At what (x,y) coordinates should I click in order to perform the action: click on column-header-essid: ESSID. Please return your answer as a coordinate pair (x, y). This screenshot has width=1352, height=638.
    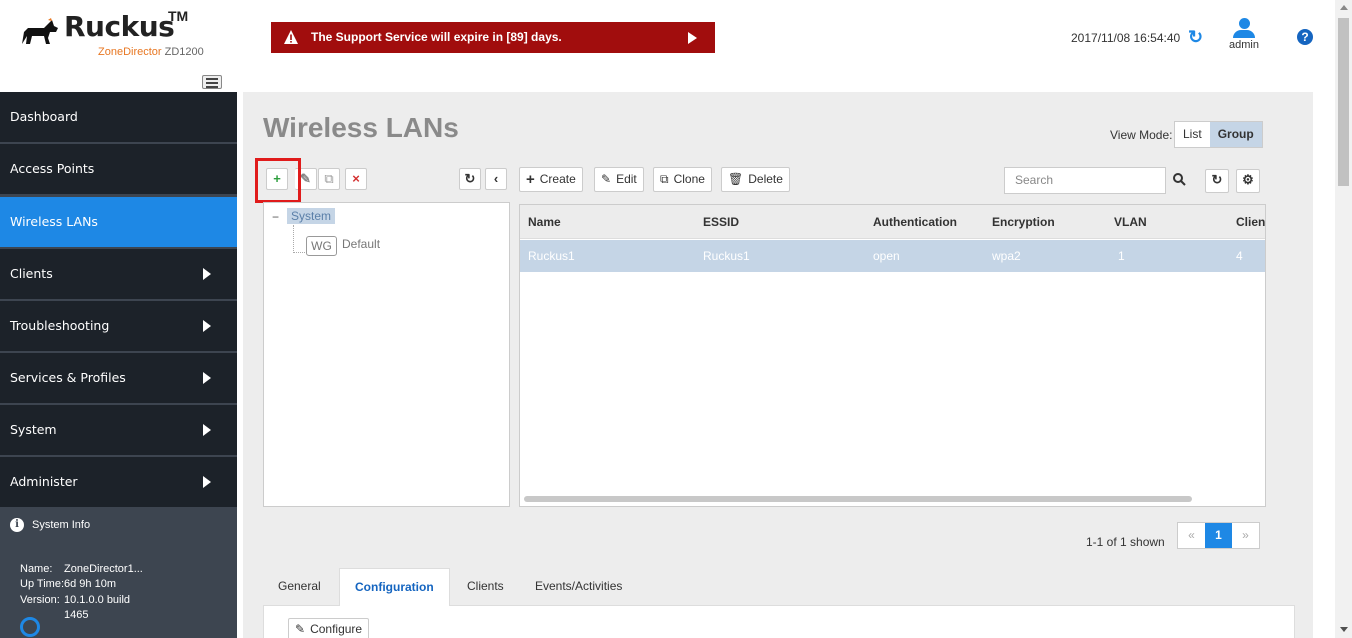
    Looking at the image, I should click on (721, 222).